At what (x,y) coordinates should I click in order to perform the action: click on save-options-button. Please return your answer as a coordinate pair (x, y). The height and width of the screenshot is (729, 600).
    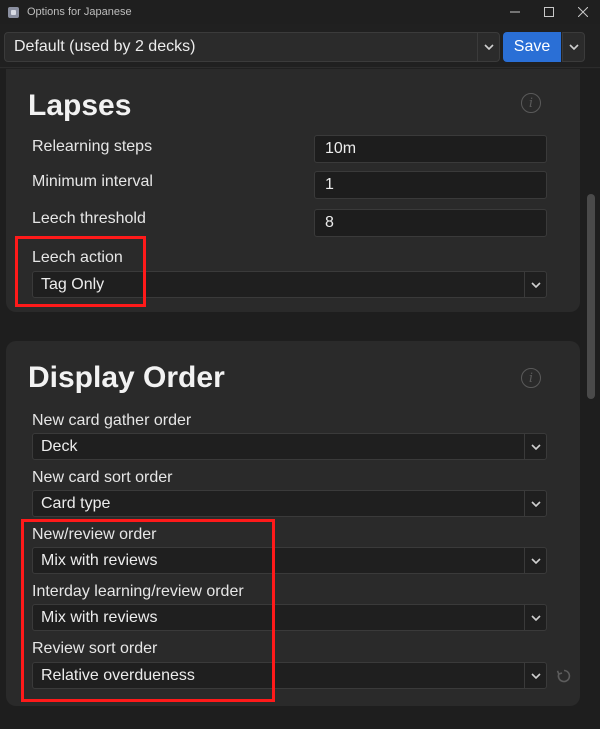
    Looking at the image, I should click on (573, 47).